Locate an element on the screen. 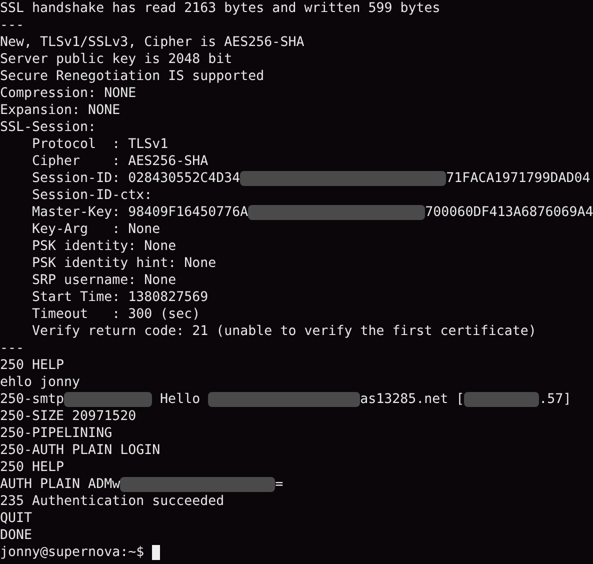  terminal-line: QUIT is located at coordinates (16, 518).